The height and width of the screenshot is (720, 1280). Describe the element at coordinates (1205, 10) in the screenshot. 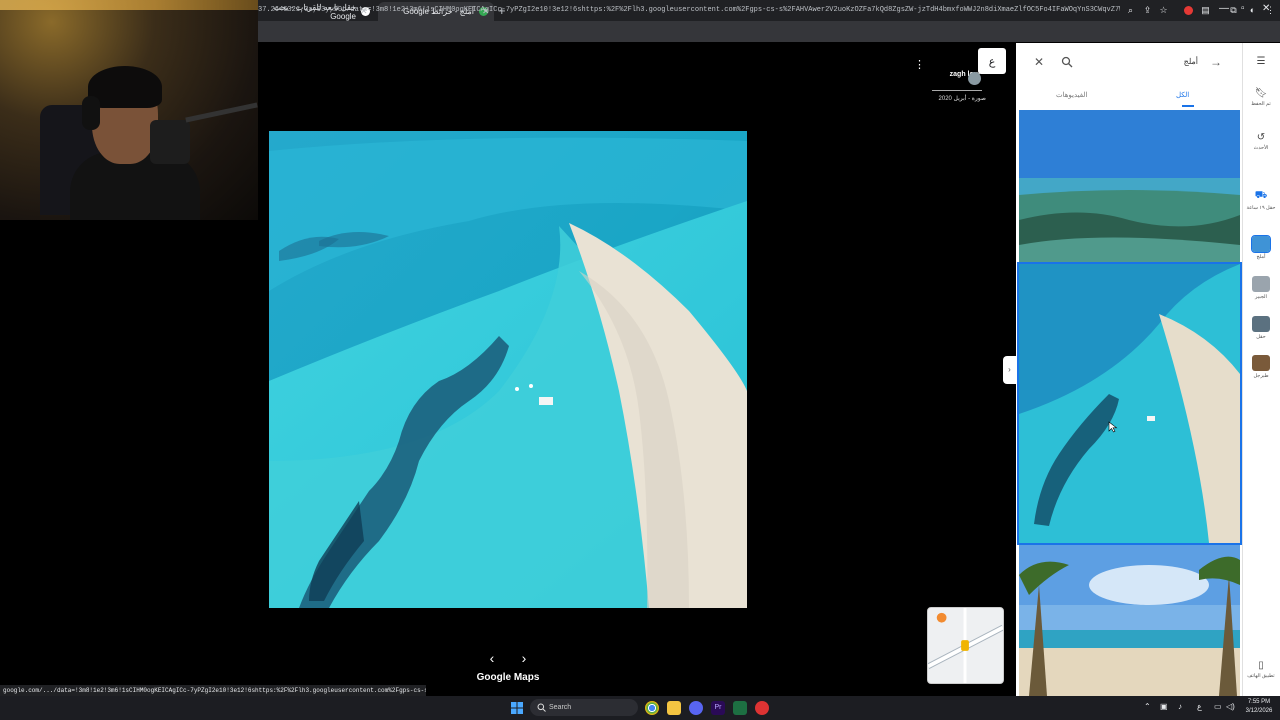

I see `media-icon: ▤` at that location.